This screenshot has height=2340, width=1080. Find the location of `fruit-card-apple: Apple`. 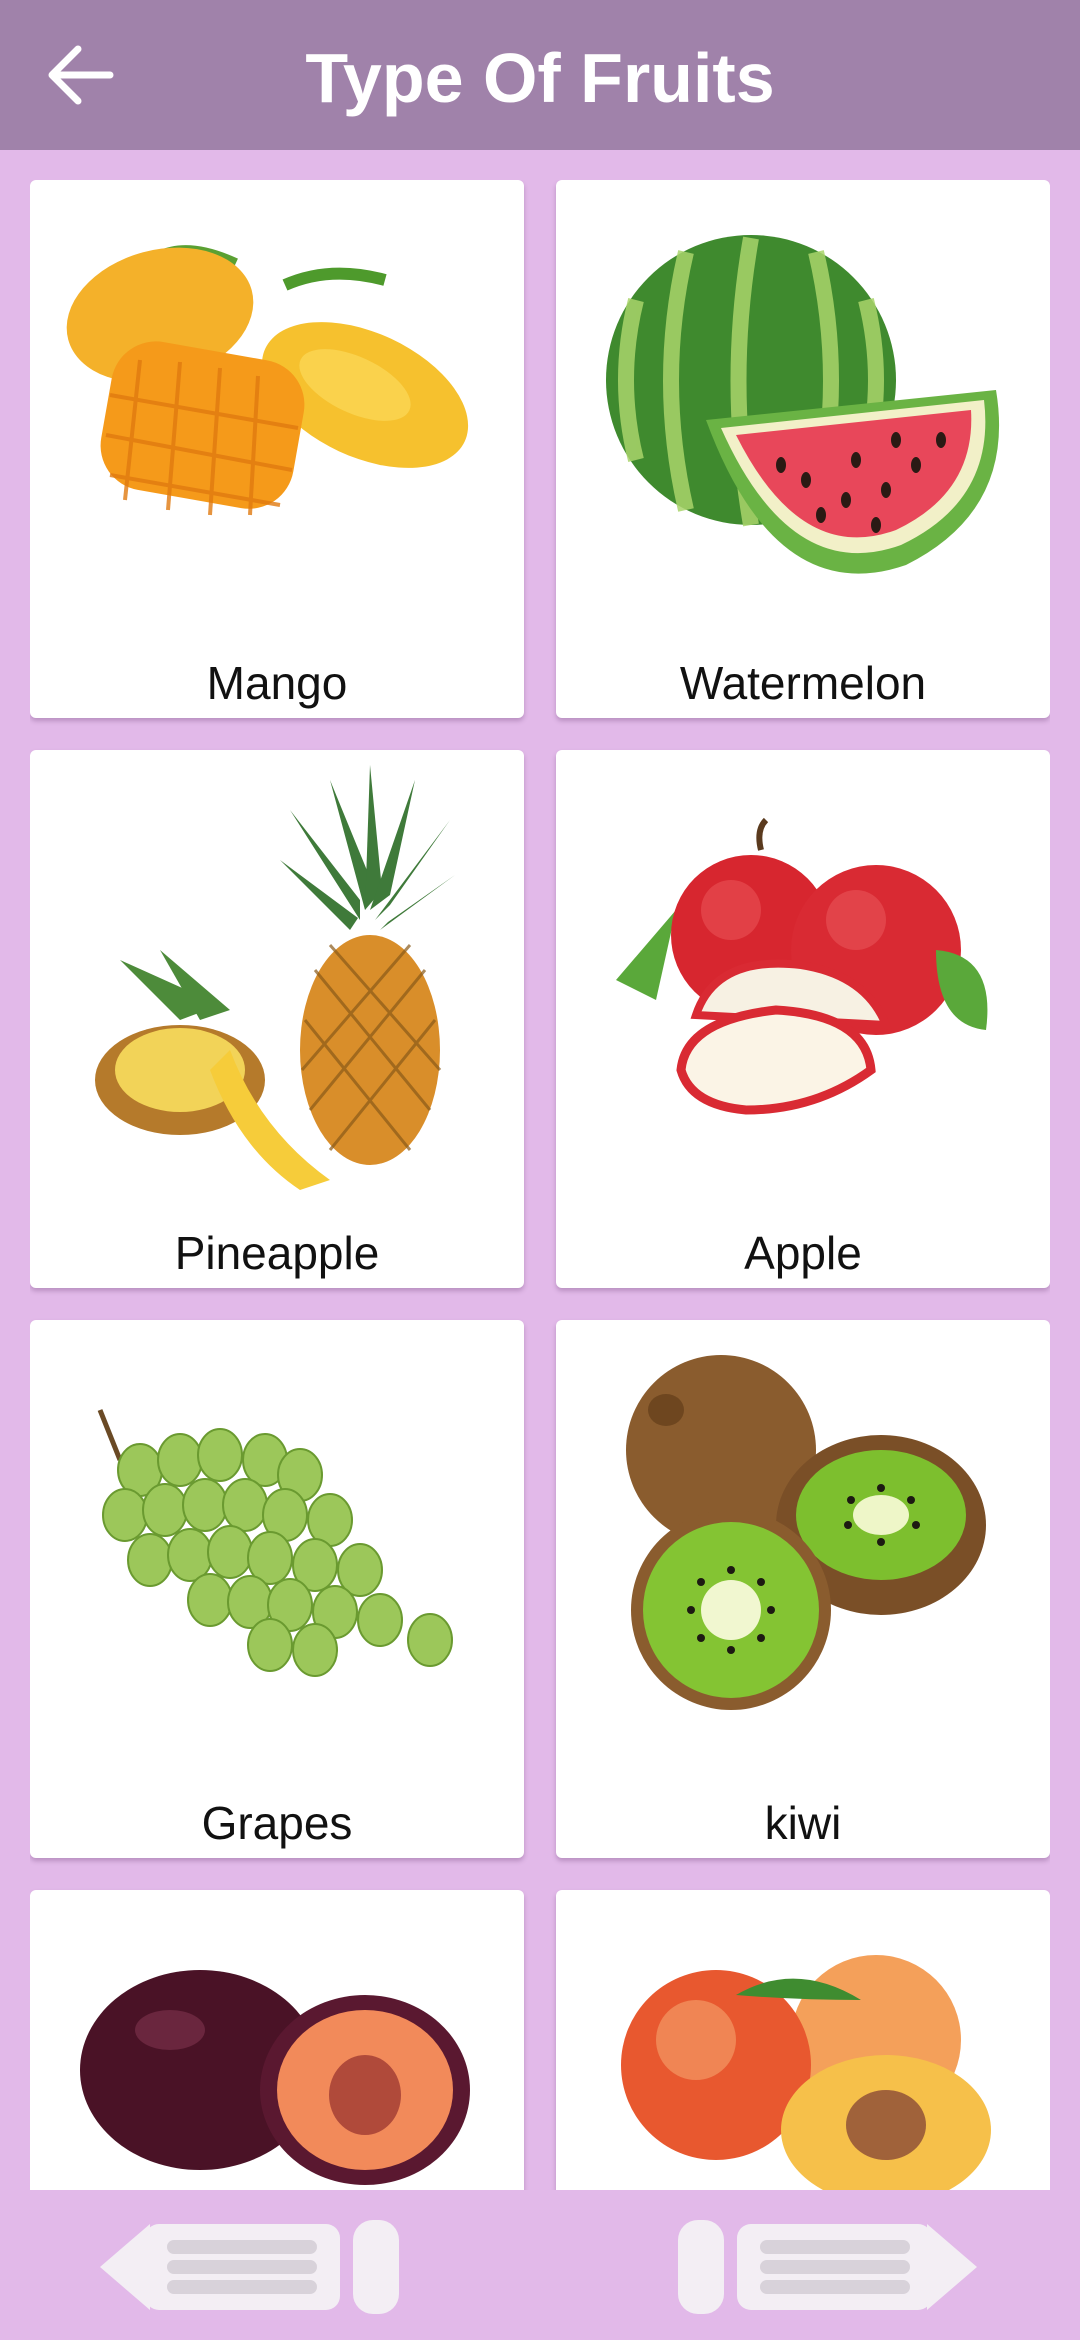

fruit-card-apple: Apple is located at coordinates (803, 1019).